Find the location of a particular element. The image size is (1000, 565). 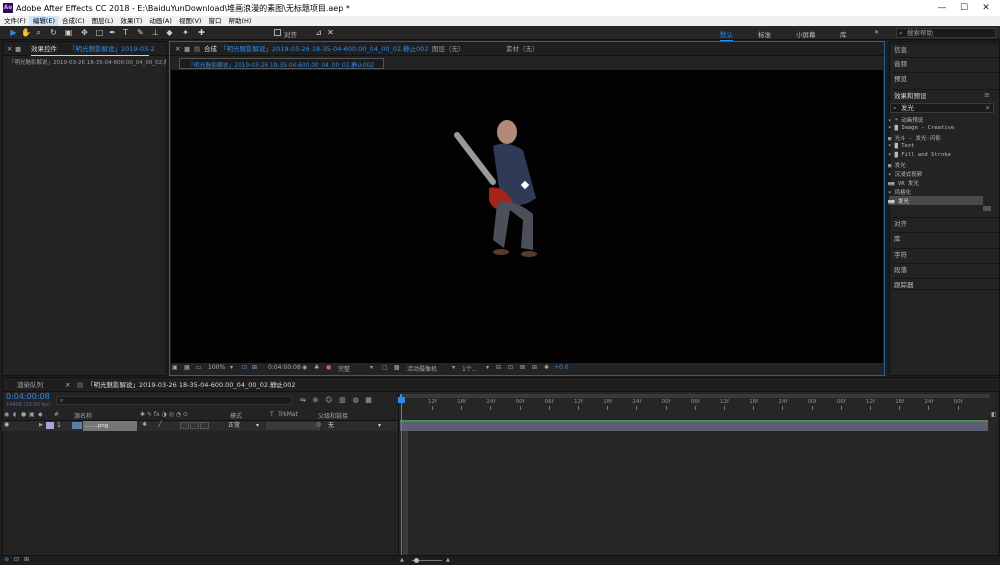

parent-dropdown: 无 ▾ is located at coordinates (357, 426).